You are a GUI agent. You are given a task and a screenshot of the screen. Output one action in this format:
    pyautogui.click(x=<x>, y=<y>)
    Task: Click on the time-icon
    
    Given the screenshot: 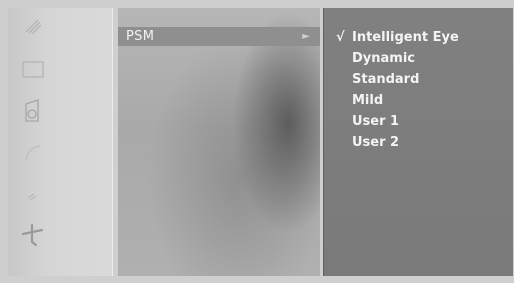 What is the action you would take?
    pyautogui.click(x=33, y=153)
    